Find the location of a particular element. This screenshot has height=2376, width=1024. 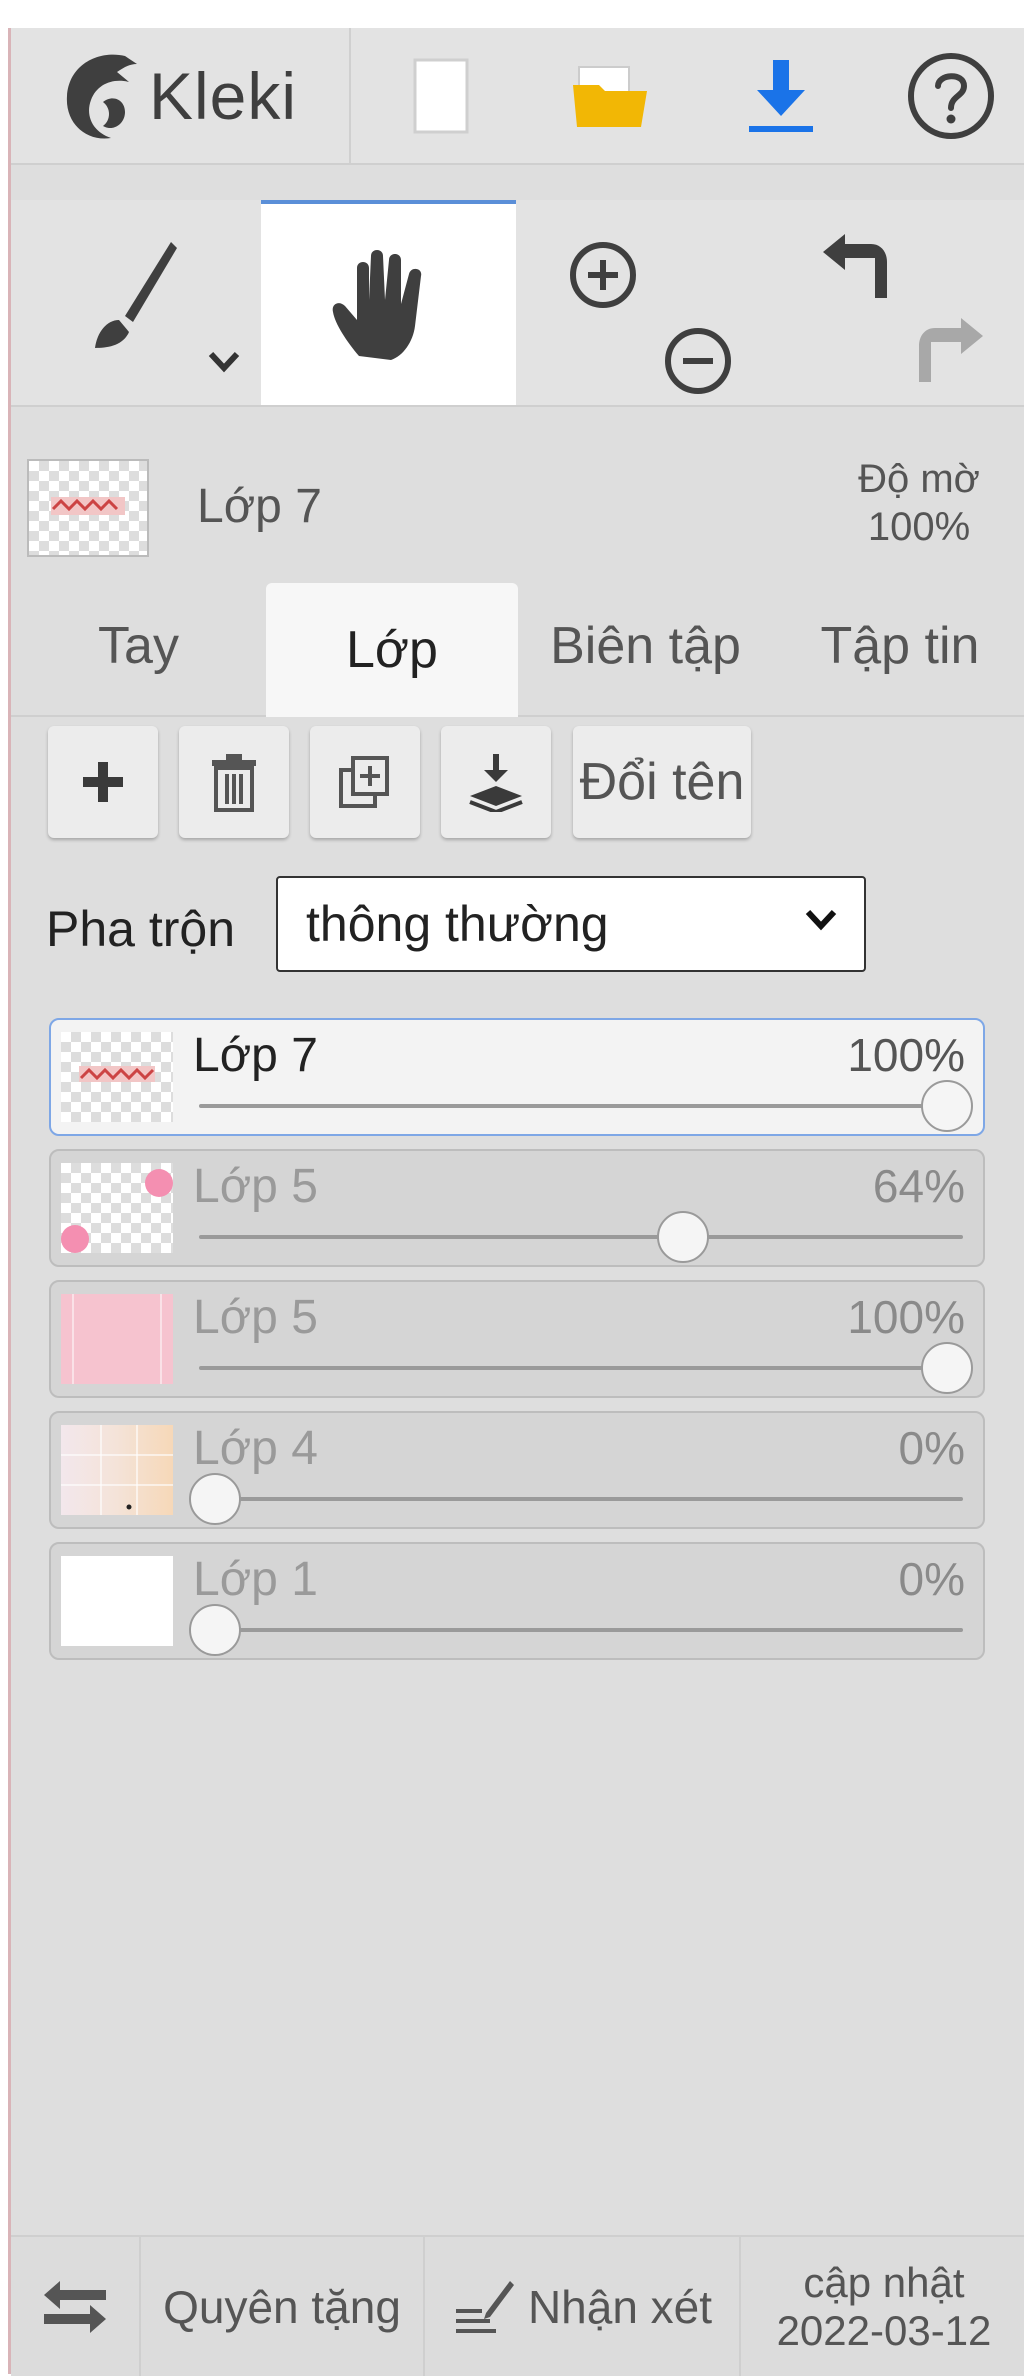

brush-icon is located at coordinates (136, 295).